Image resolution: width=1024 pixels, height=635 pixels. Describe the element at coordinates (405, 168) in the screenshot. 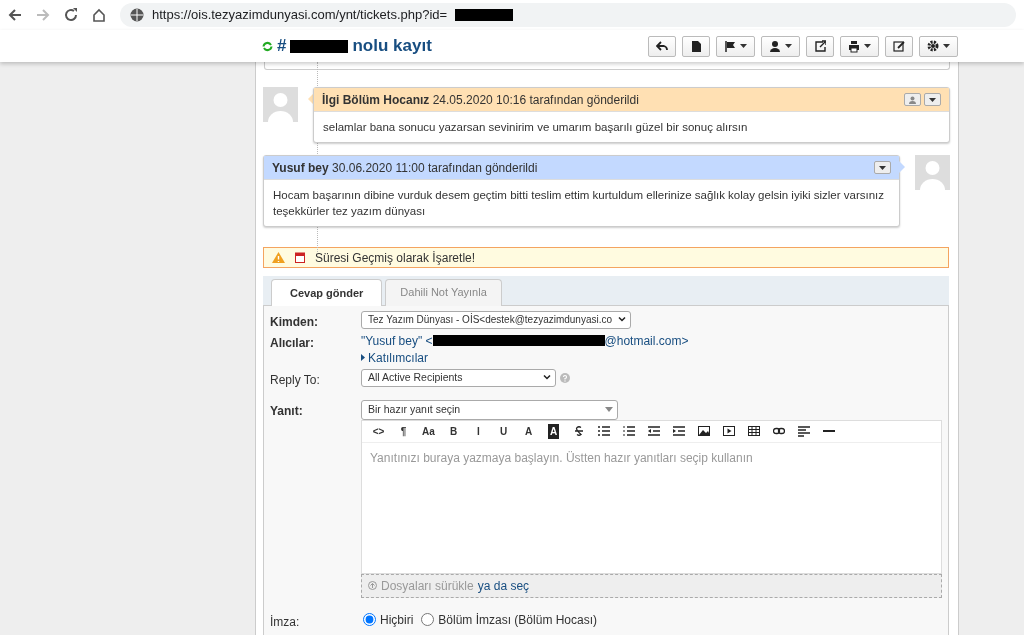

I see `message-meta: Yusuf bey 30.06.2020 11:00 tarafından gönderildi` at that location.